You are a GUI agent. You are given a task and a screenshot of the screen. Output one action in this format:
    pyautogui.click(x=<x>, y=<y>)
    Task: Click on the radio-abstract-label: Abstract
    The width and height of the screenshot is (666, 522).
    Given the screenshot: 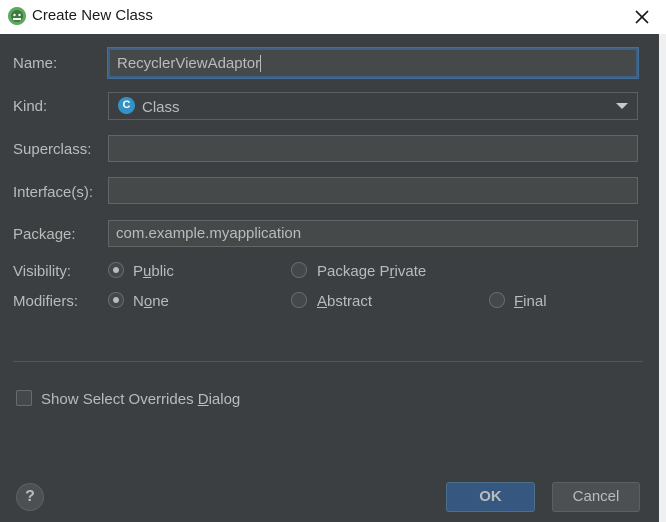 What is the action you would take?
    pyautogui.click(x=344, y=301)
    